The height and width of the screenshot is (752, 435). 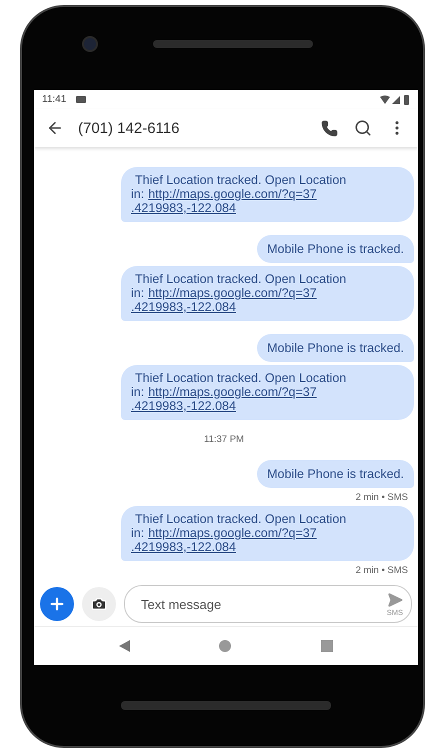 I want to click on camera-button, so click(x=99, y=604).